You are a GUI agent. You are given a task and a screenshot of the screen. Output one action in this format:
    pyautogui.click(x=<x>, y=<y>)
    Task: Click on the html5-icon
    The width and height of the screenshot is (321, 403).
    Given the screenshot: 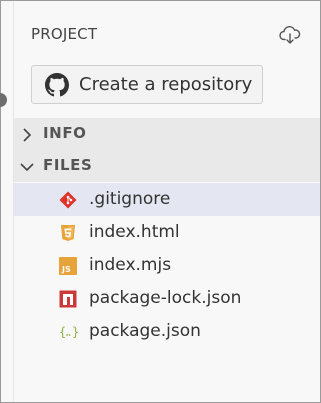 What is the action you would take?
    pyautogui.click(x=68, y=233)
    